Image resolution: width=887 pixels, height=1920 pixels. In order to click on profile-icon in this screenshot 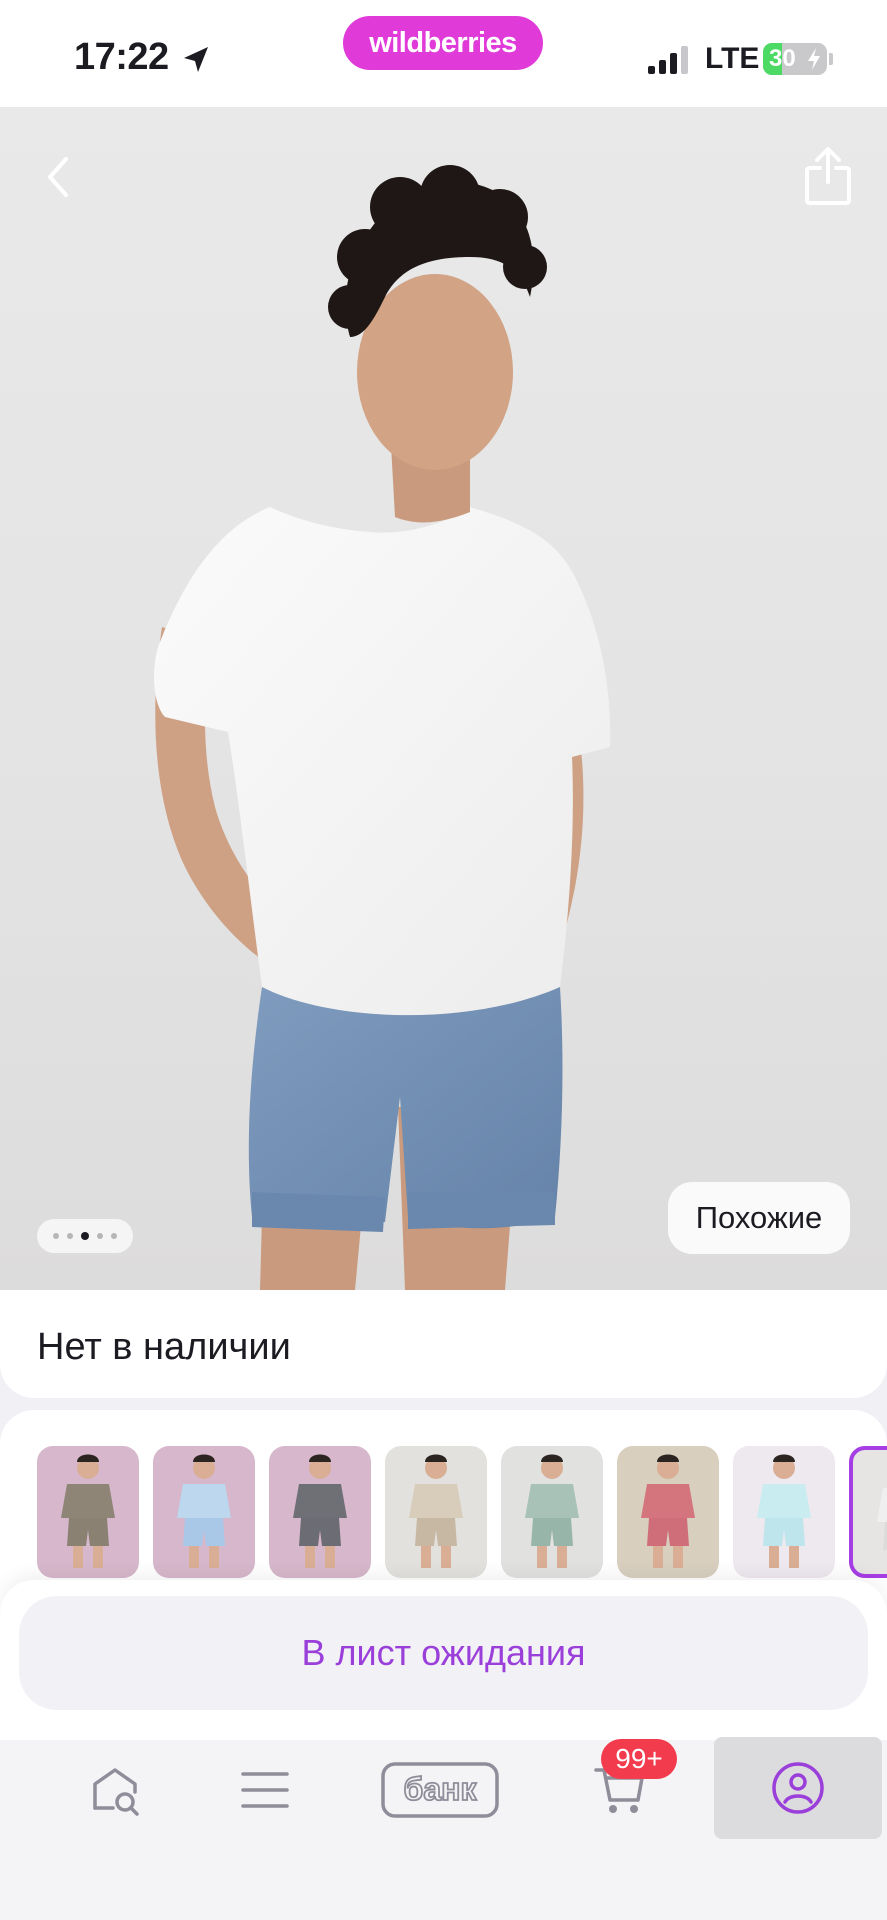, I will do `click(798, 1788)`.